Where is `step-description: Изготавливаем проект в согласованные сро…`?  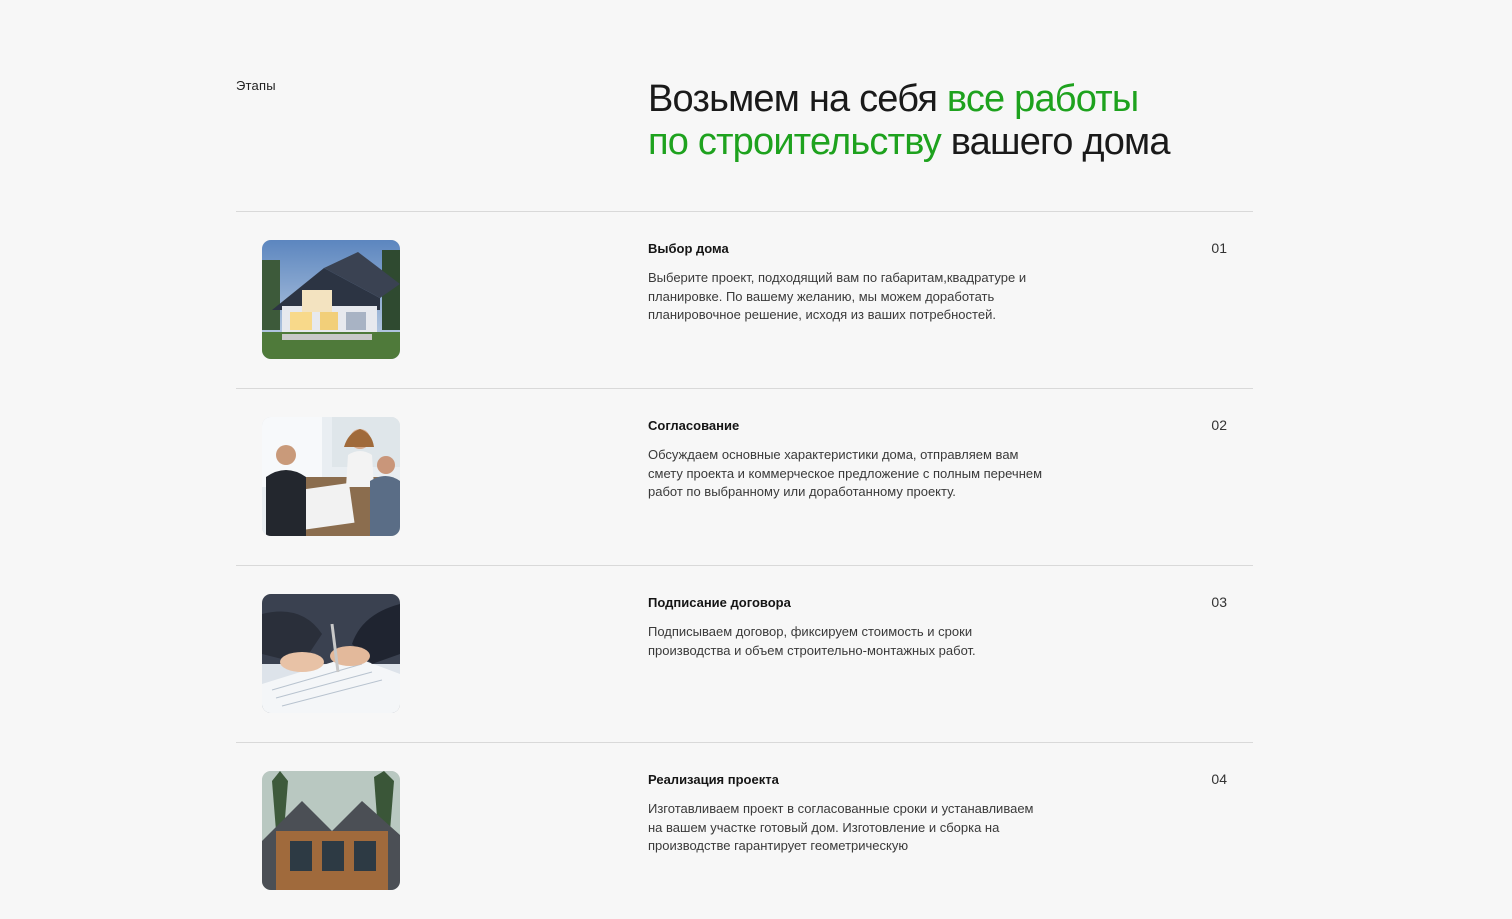 step-description: Изготавливаем проект в согласованные сро… is located at coordinates (841, 827).